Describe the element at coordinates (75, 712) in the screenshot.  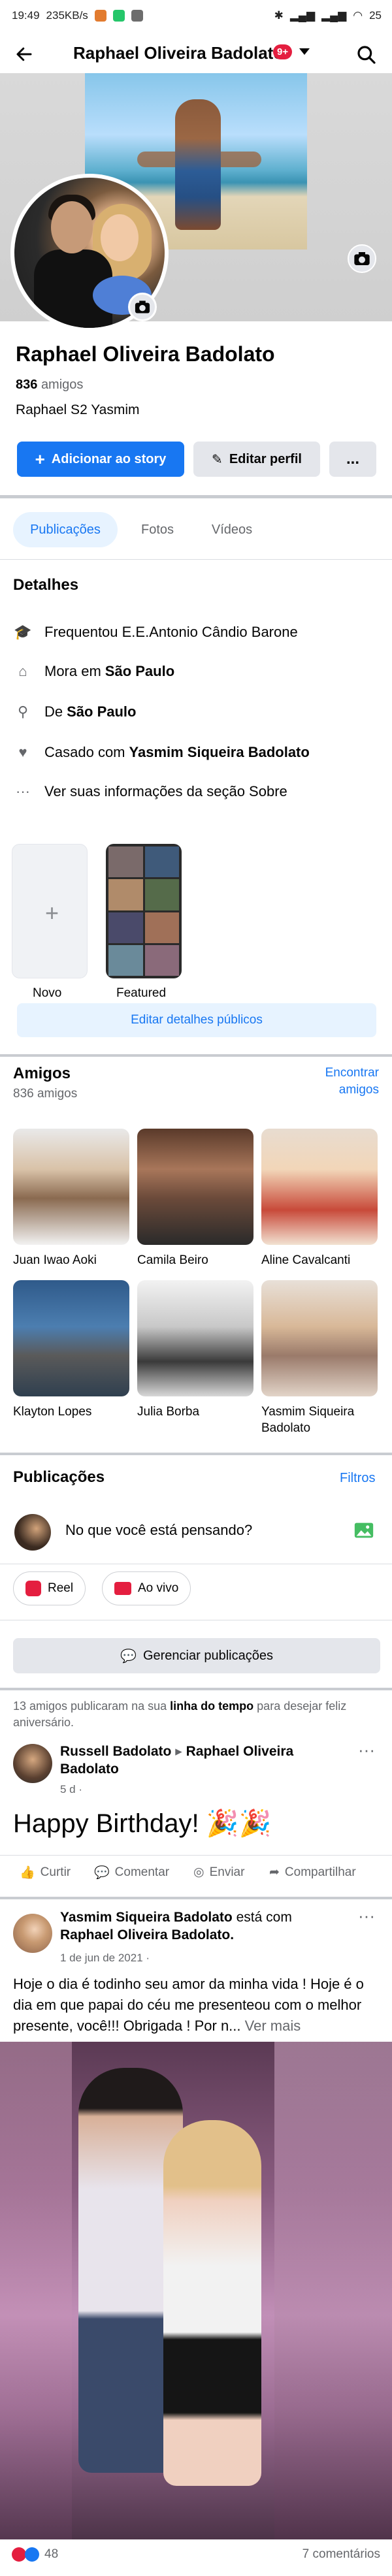
I see `detail-from: ⚲ De São Paulo` at that location.